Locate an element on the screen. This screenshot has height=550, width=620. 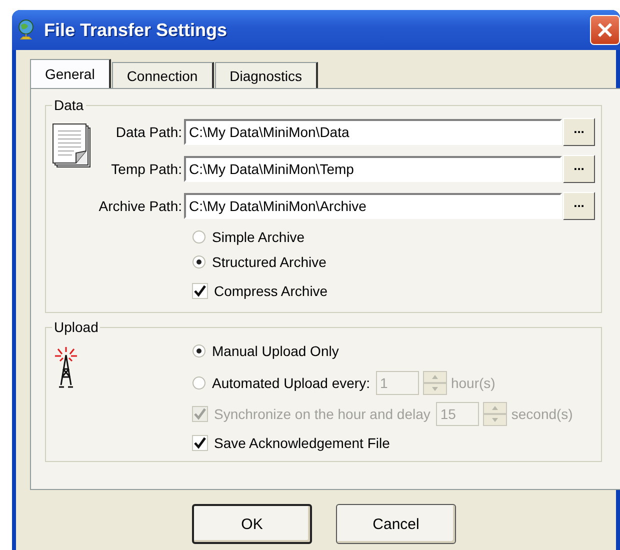
option-label: Save Acknowledgement File is located at coordinates (302, 443).